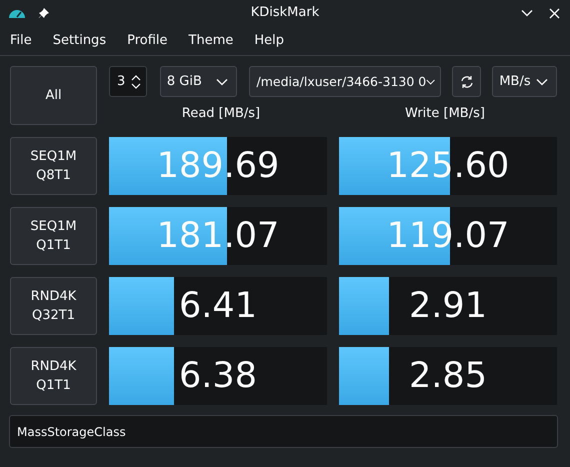 The image size is (570, 467). What do you see at coordinates (44, 13) in the screenshot?
I see `pin-icon` at bounding box center [44, 13].